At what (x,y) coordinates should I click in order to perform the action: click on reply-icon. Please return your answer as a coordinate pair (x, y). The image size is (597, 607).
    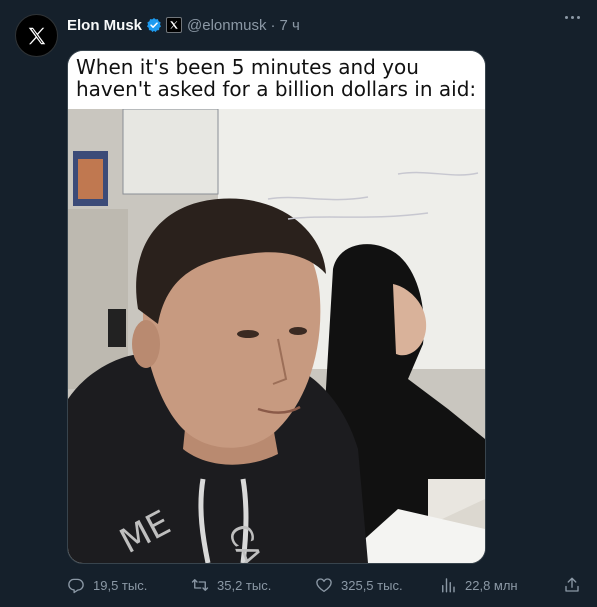
    Looking at the image, I should click on (76, 586).